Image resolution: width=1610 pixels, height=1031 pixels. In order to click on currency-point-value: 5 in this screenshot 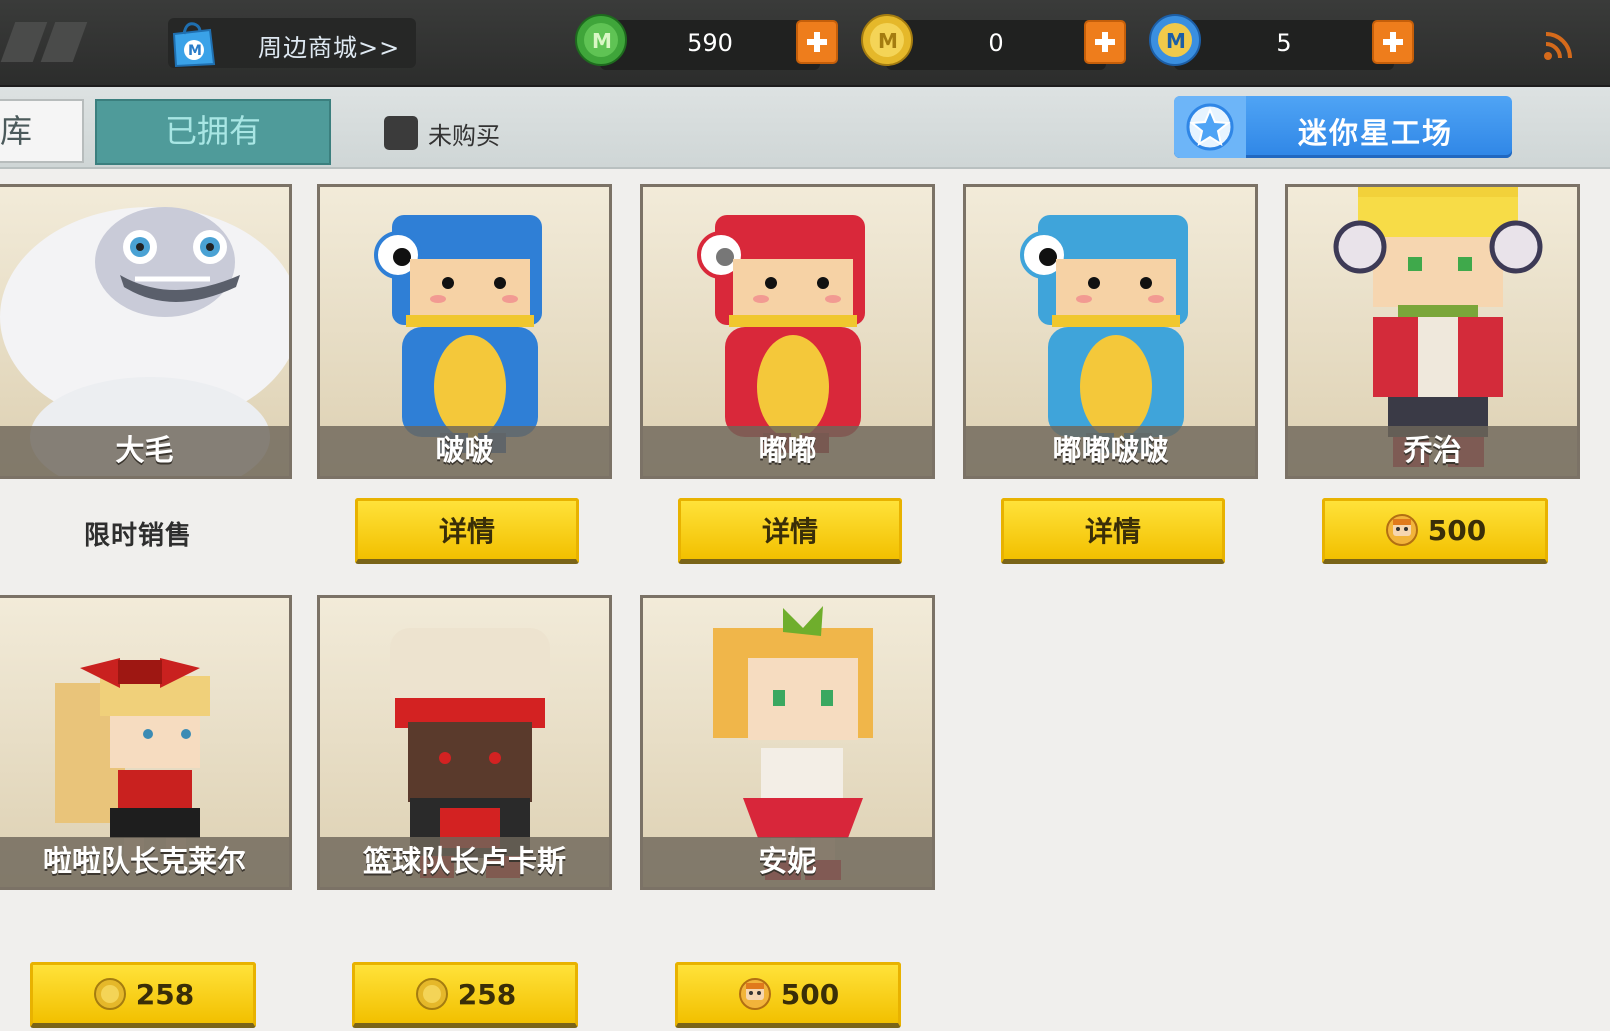, I will do `click(1284, 43)`.